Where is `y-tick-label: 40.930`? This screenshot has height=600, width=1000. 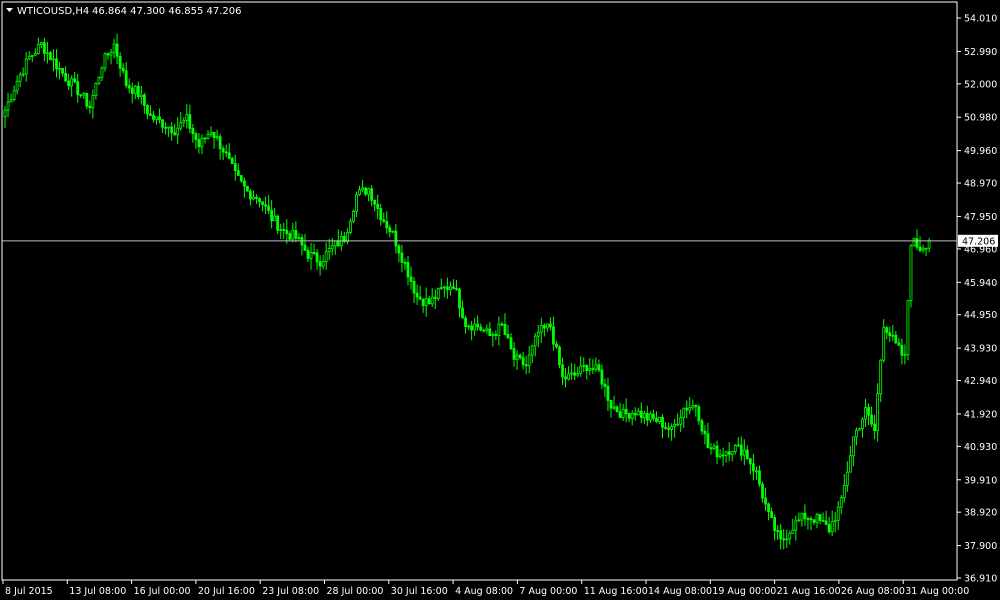 y-tick-label: 40.930 is located at coordinates (980, 447).